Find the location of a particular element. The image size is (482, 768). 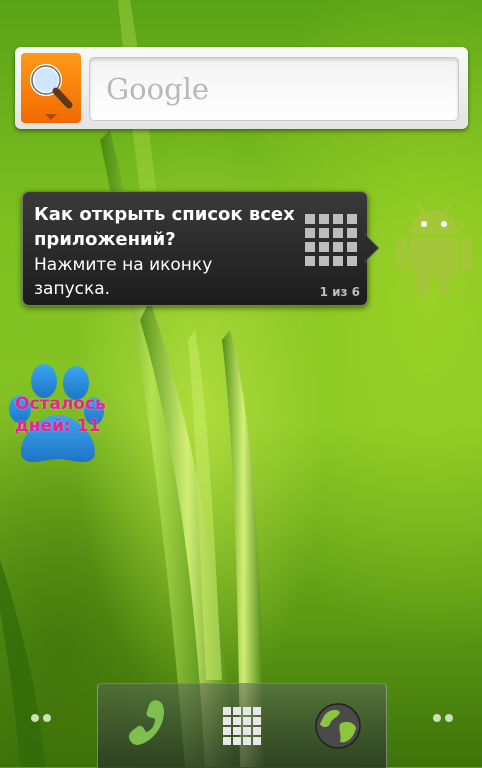

search-engine-button is located at coordinates (51, 88).